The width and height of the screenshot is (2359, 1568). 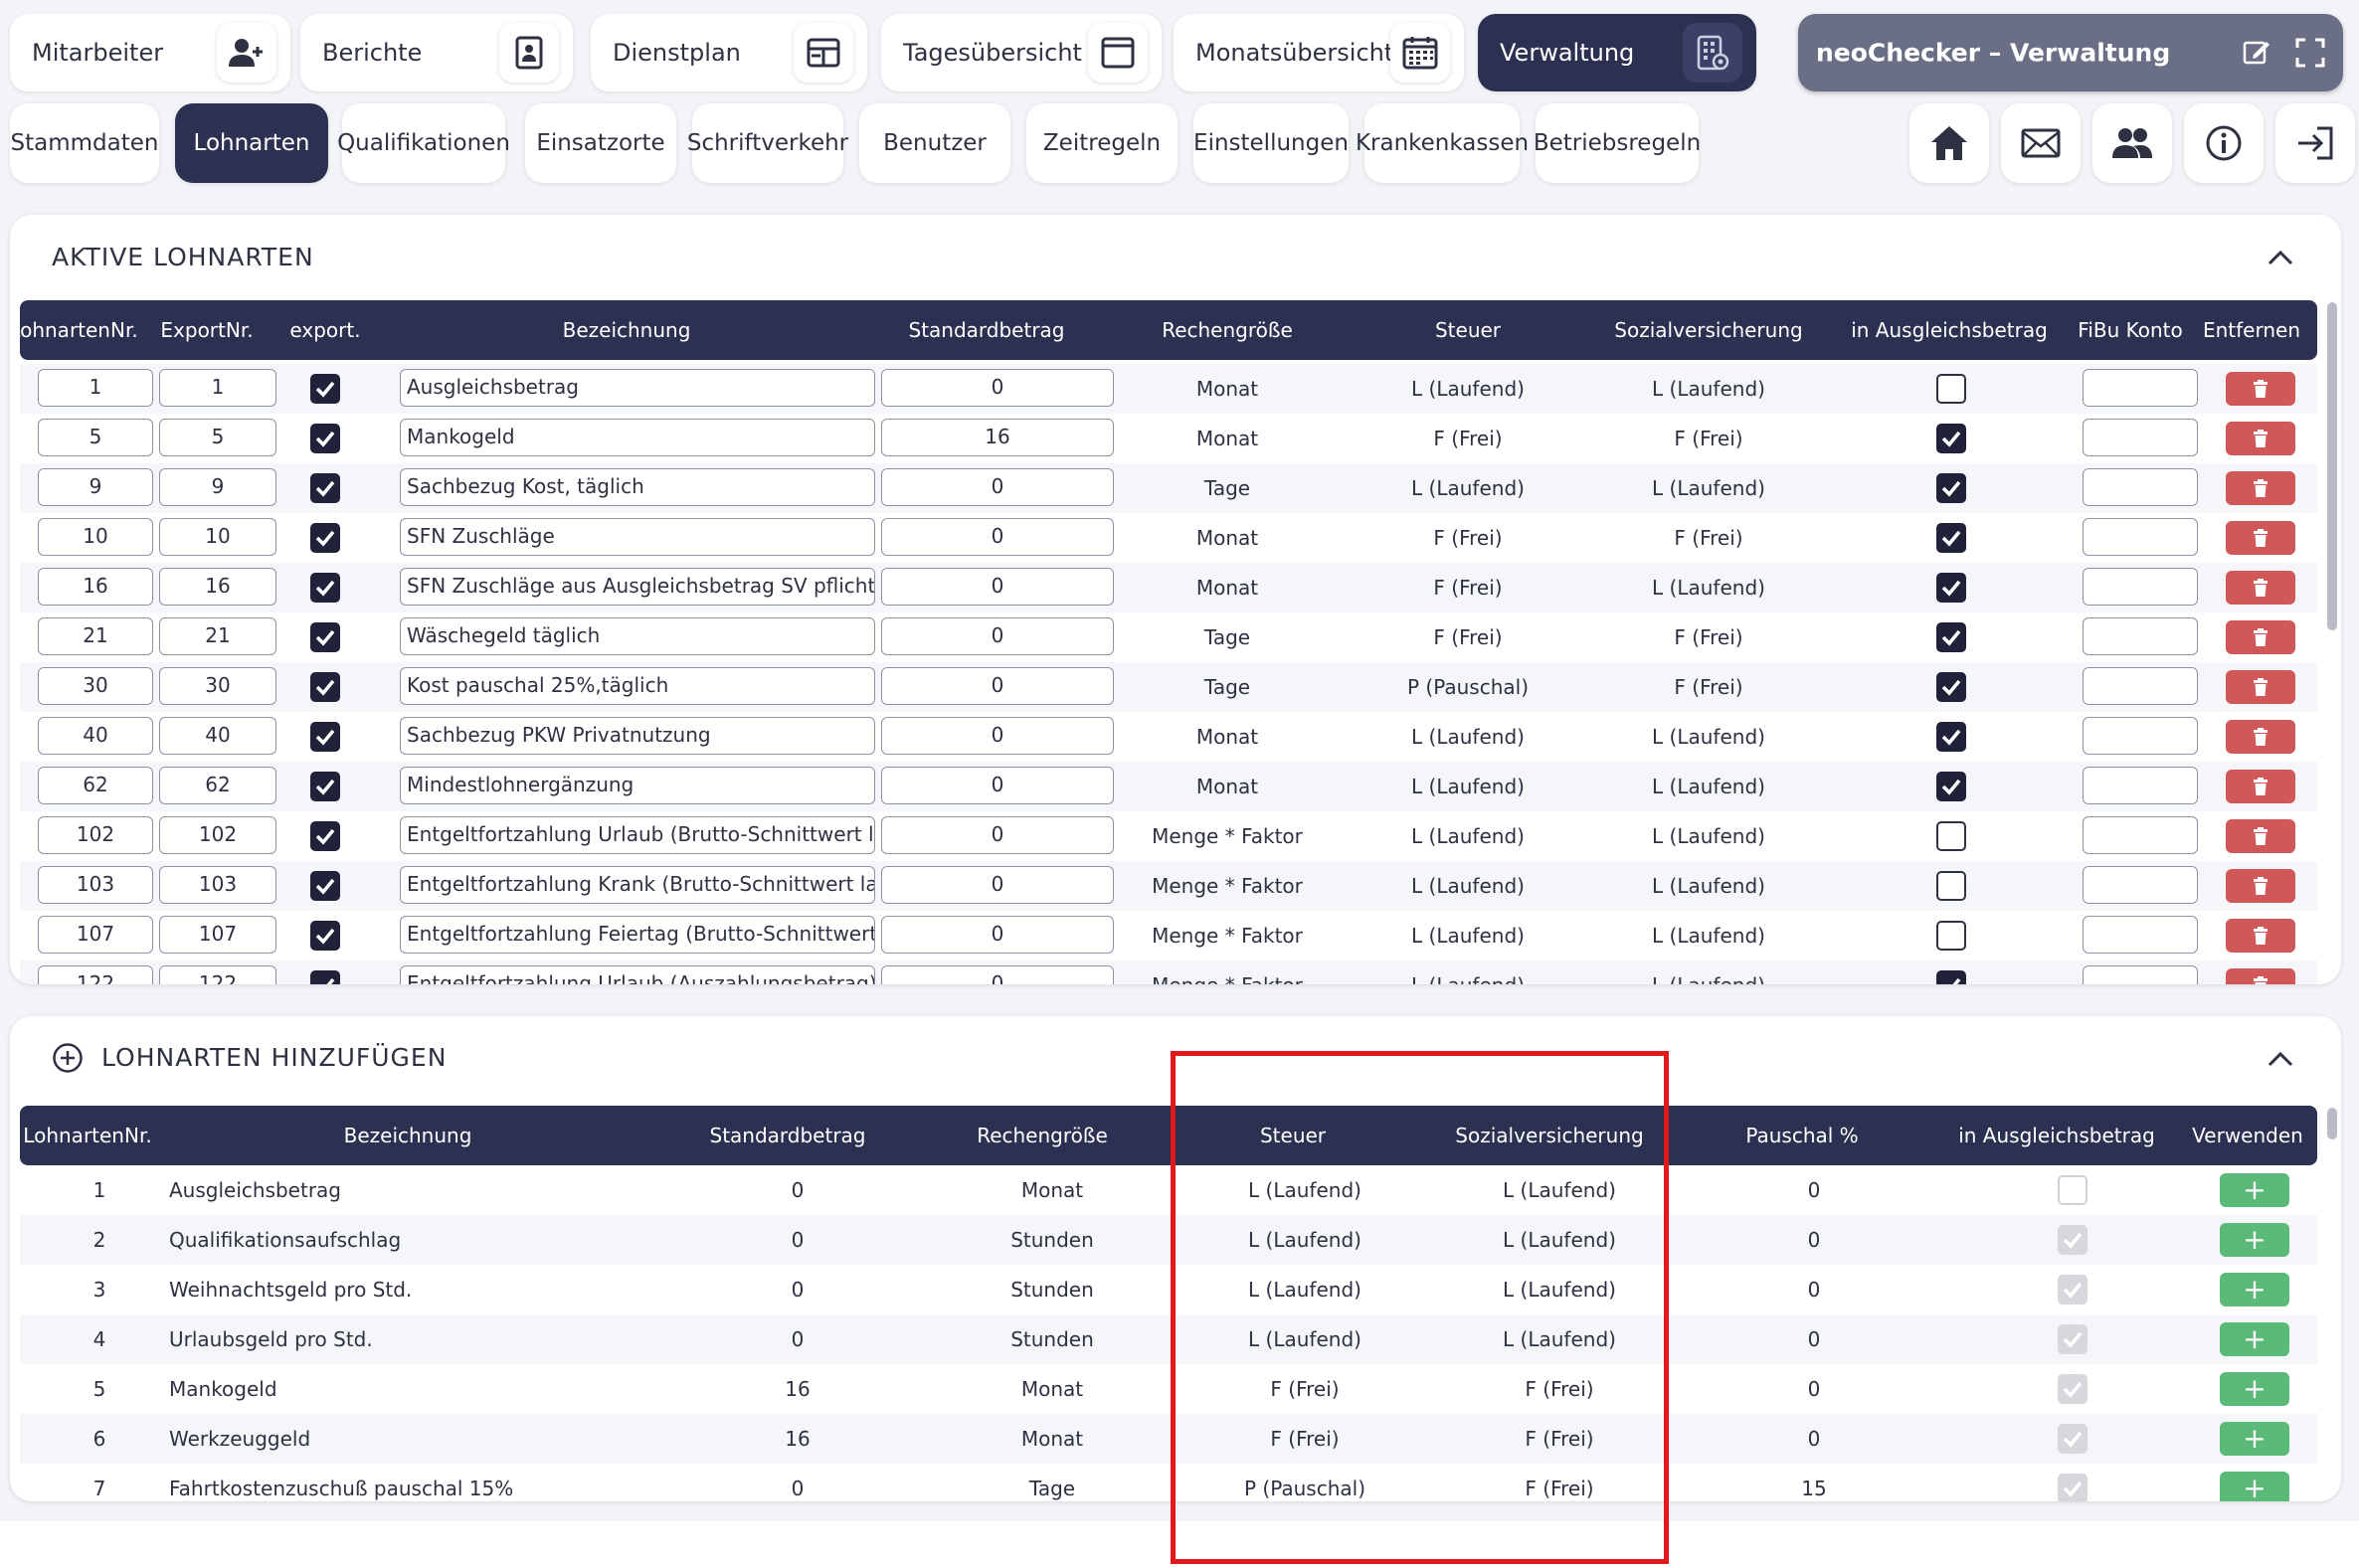 I want to click on wage-number-input: 103, so click(x=96, y=885).